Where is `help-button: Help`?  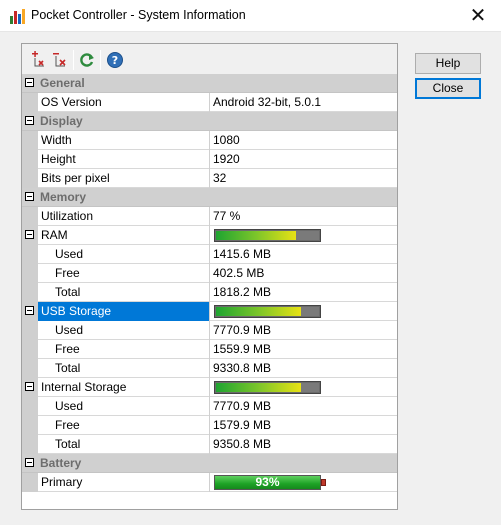 help-button: Help is located at coordinates (448, 63).